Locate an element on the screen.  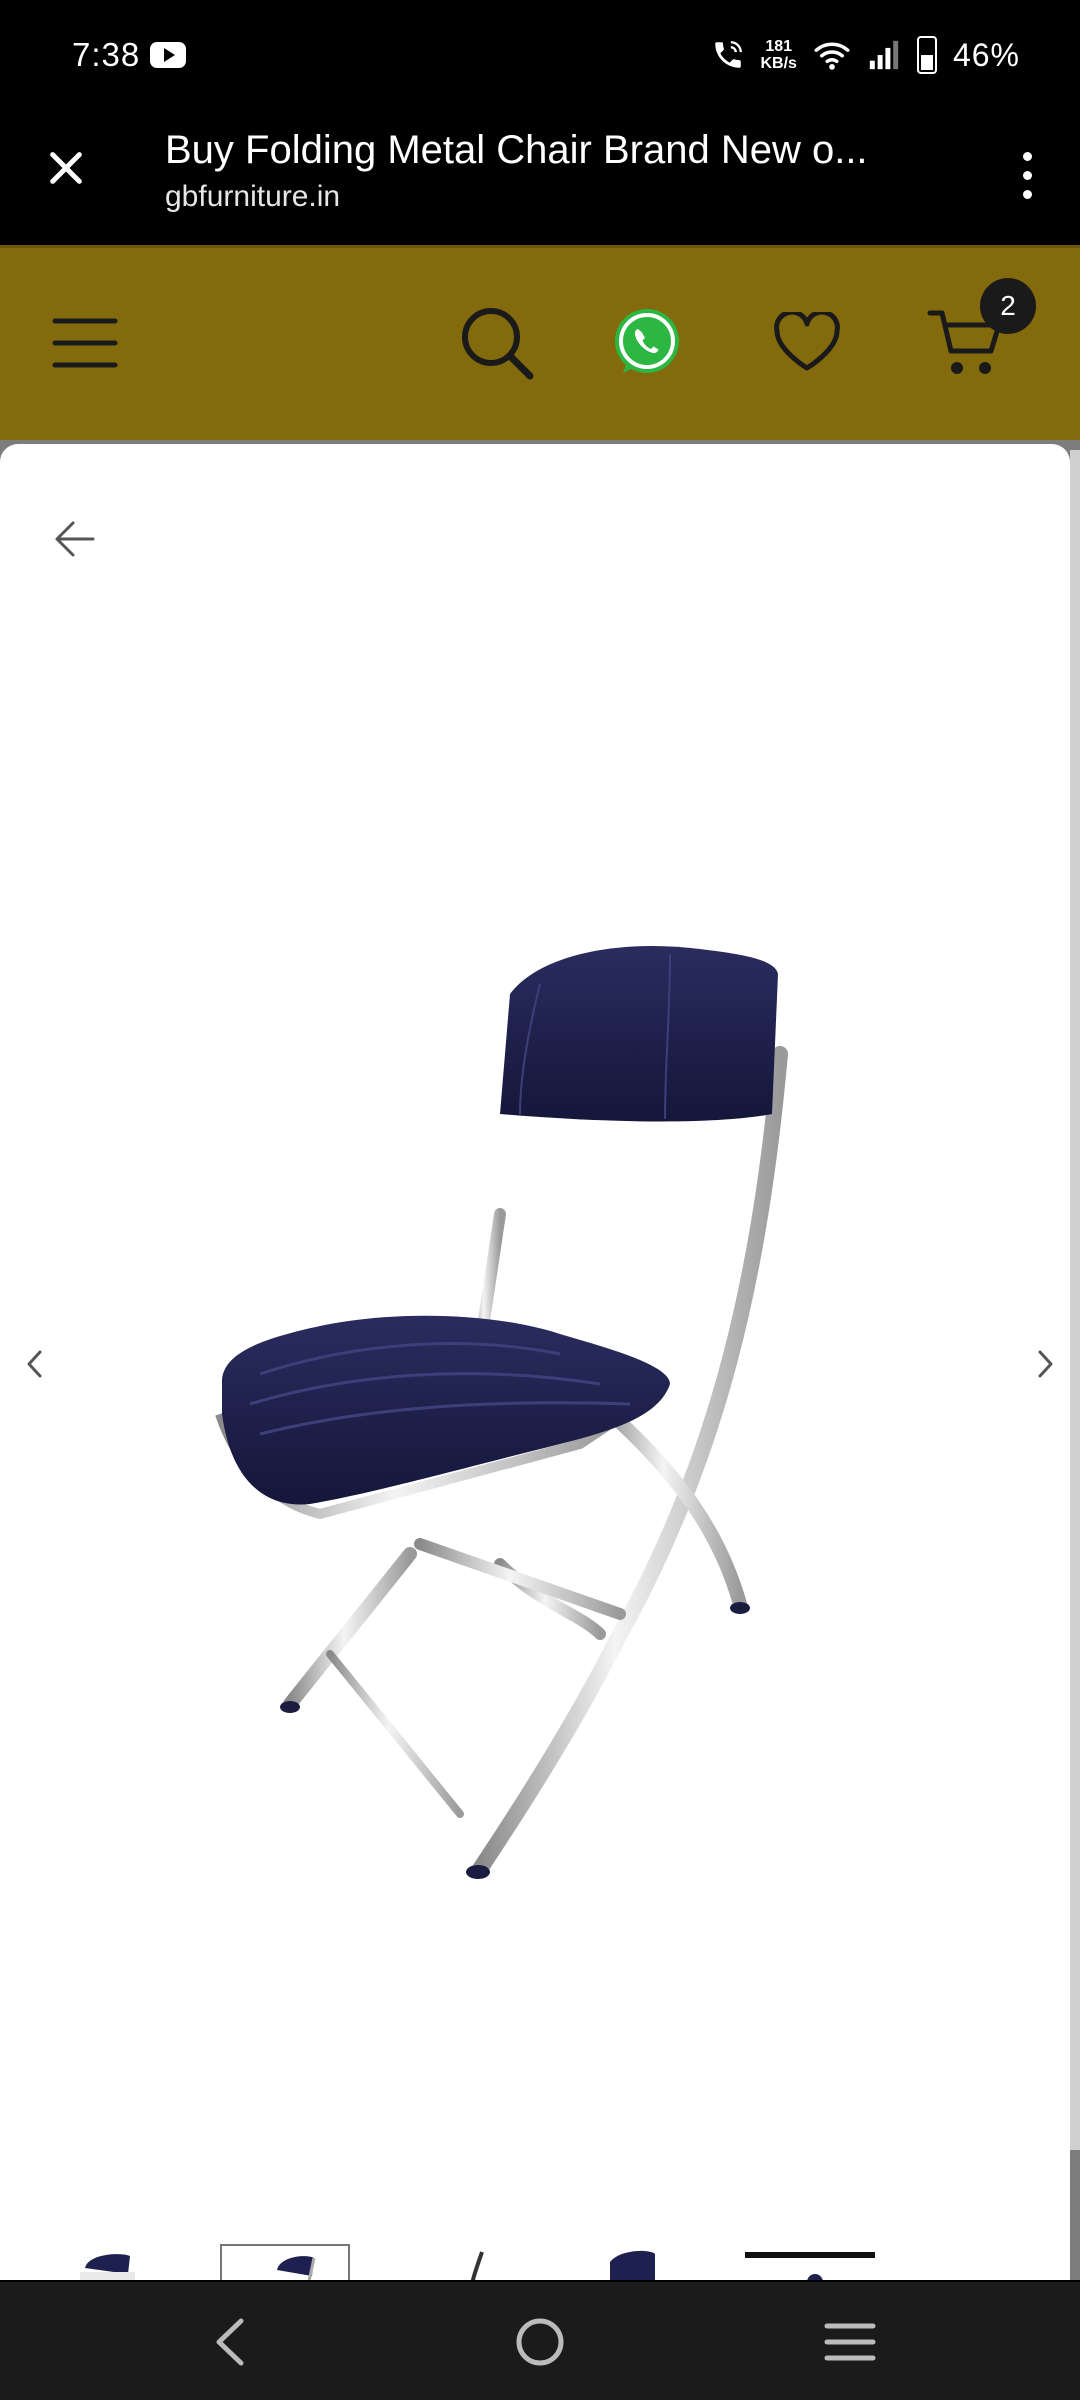
close-lightbox-button is located at coordinates (75, 539).